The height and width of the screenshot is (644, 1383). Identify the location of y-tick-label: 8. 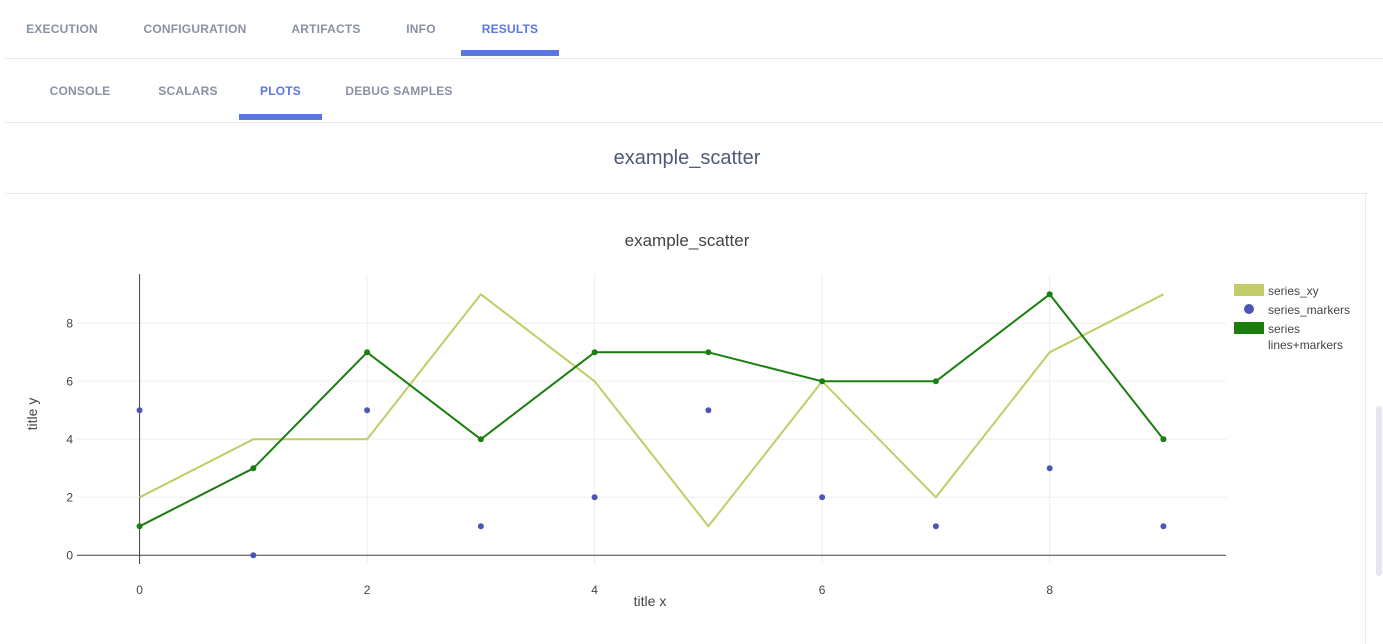
(69, 323).